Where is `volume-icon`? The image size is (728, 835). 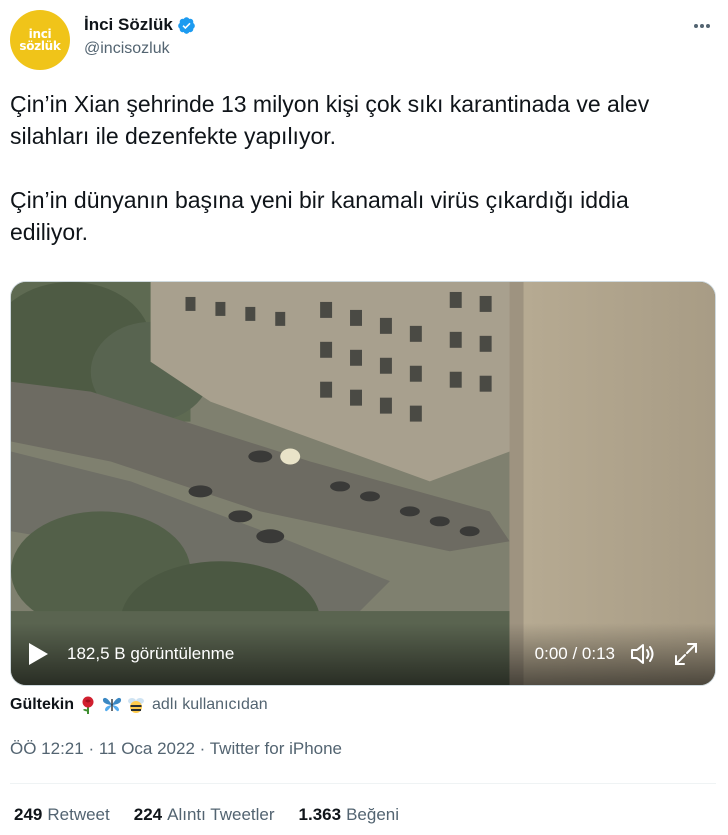
volume-icon is located at coordinates (643, 654).